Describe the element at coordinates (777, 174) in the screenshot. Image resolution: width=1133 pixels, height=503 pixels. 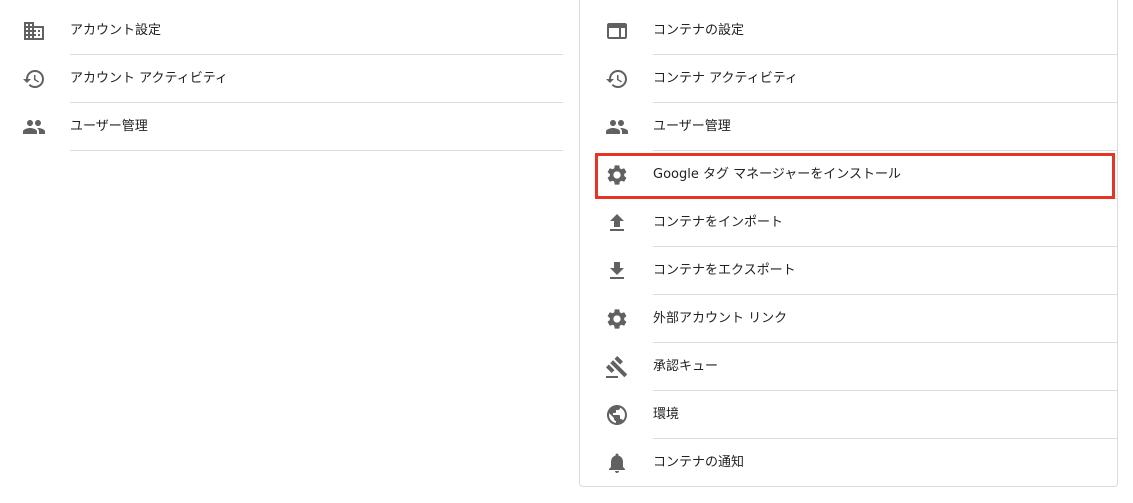
I see `install-gtm-label: Google タグ マネージャーをインストール` at that location.